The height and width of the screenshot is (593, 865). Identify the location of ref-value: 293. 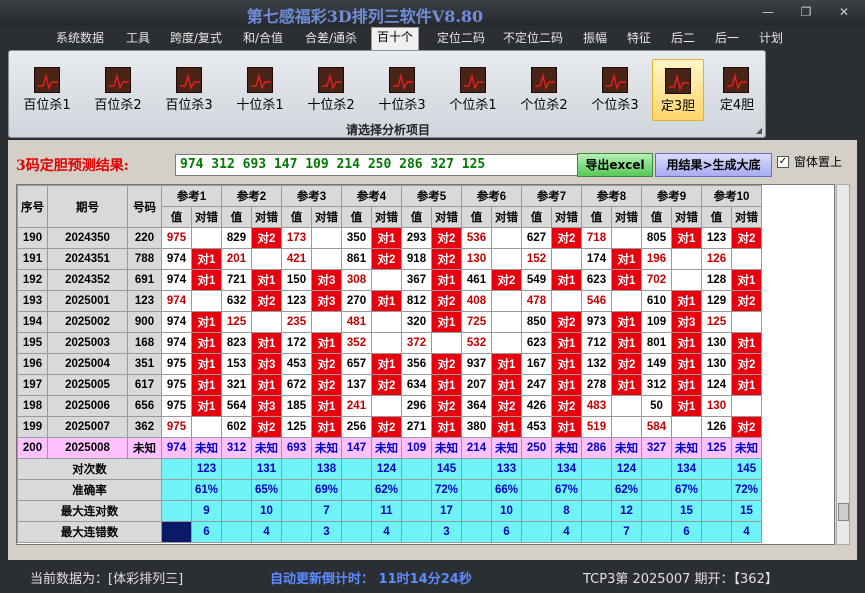
(416, 238).